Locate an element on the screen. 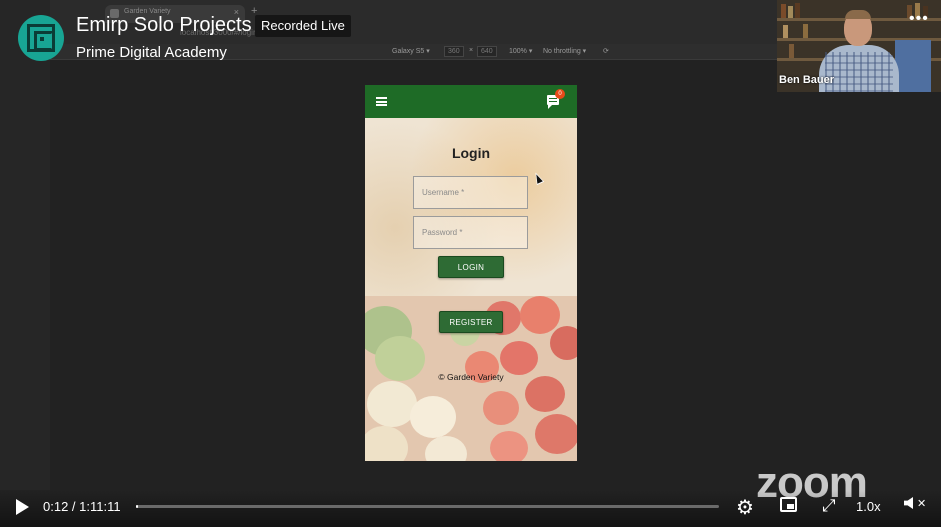 The width and height of the screenshot is (941, 527). app-header: 0 is located at coordinates (471, 101).